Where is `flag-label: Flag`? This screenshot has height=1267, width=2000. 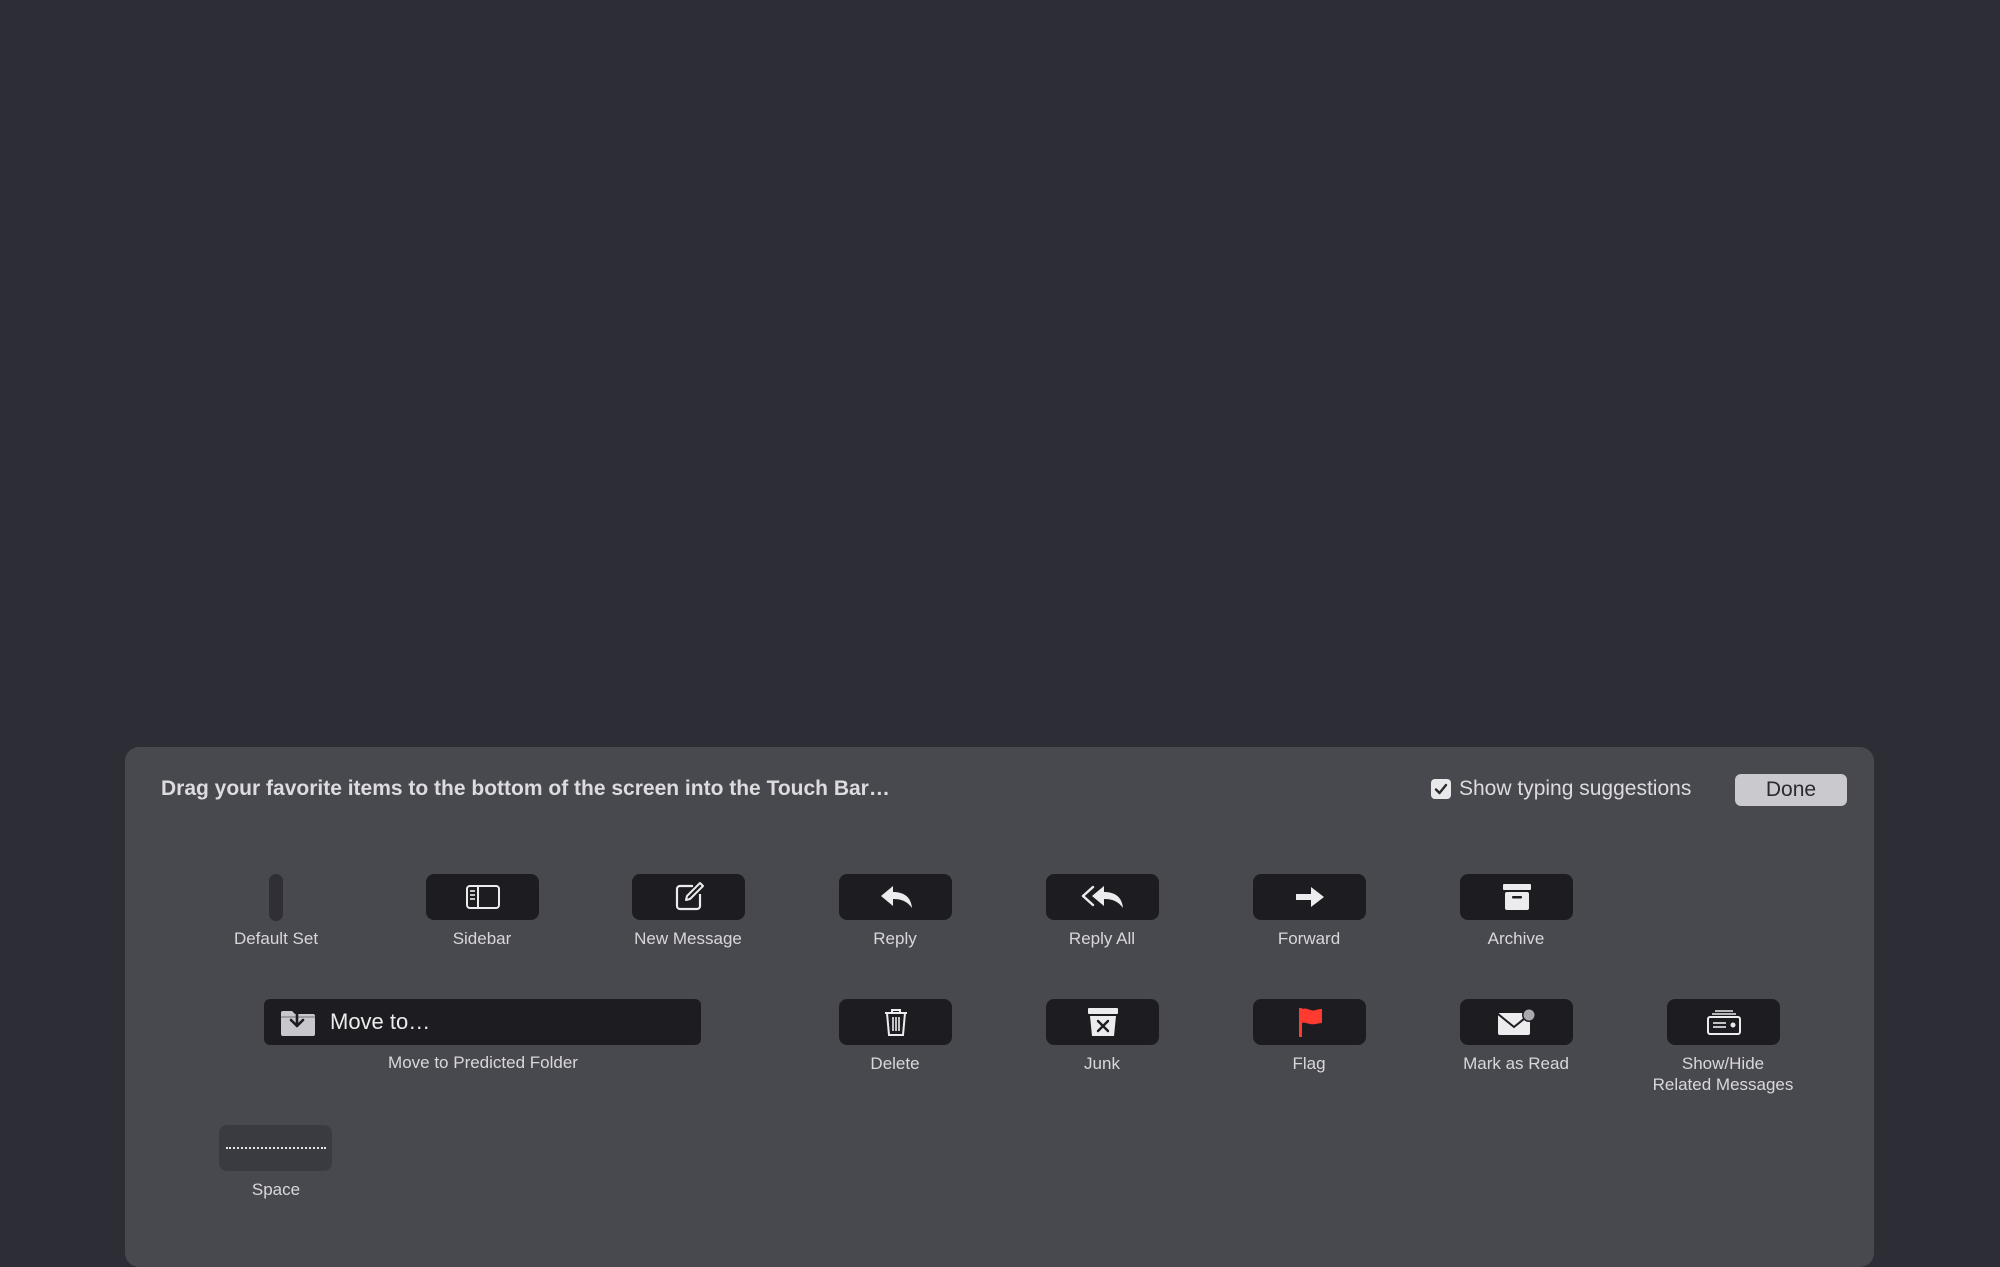 flag-label: Flag is located at coordinates (1309, 1063).